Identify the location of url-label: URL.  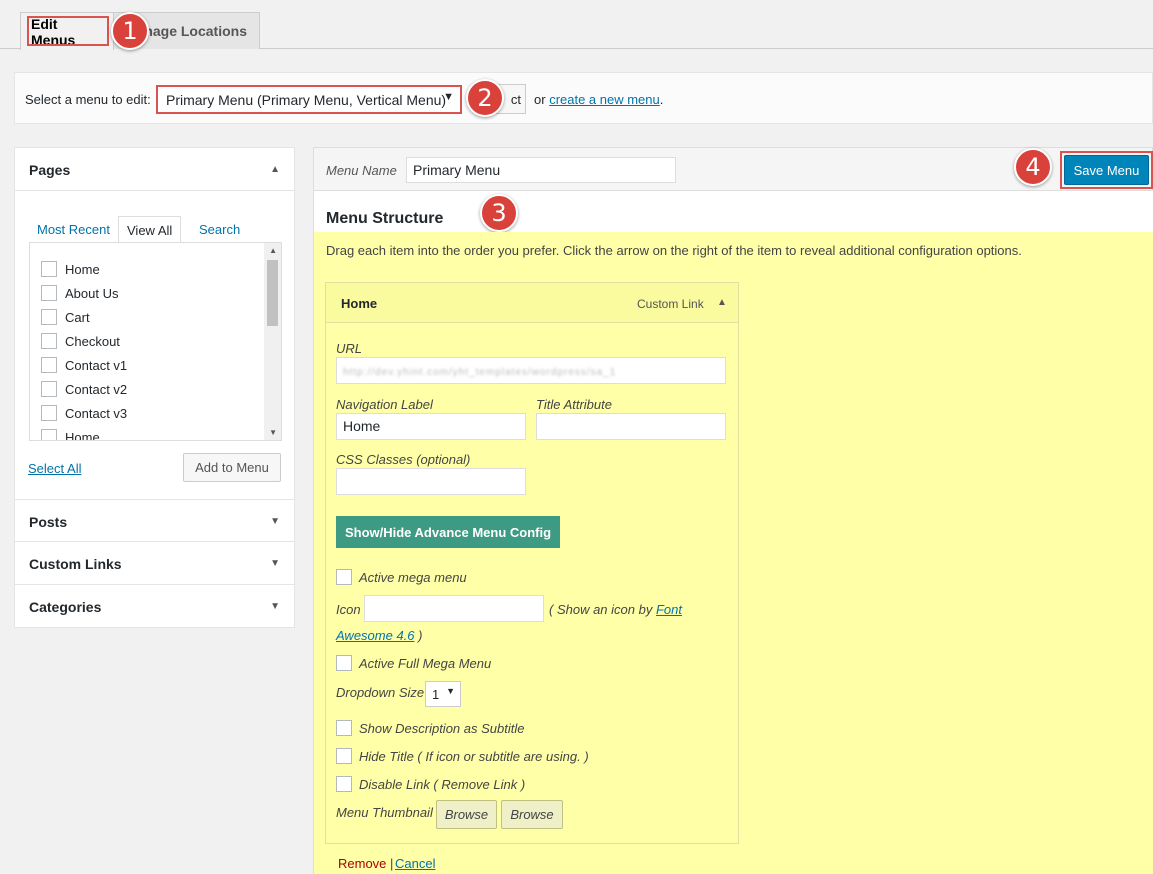
(349, 348).